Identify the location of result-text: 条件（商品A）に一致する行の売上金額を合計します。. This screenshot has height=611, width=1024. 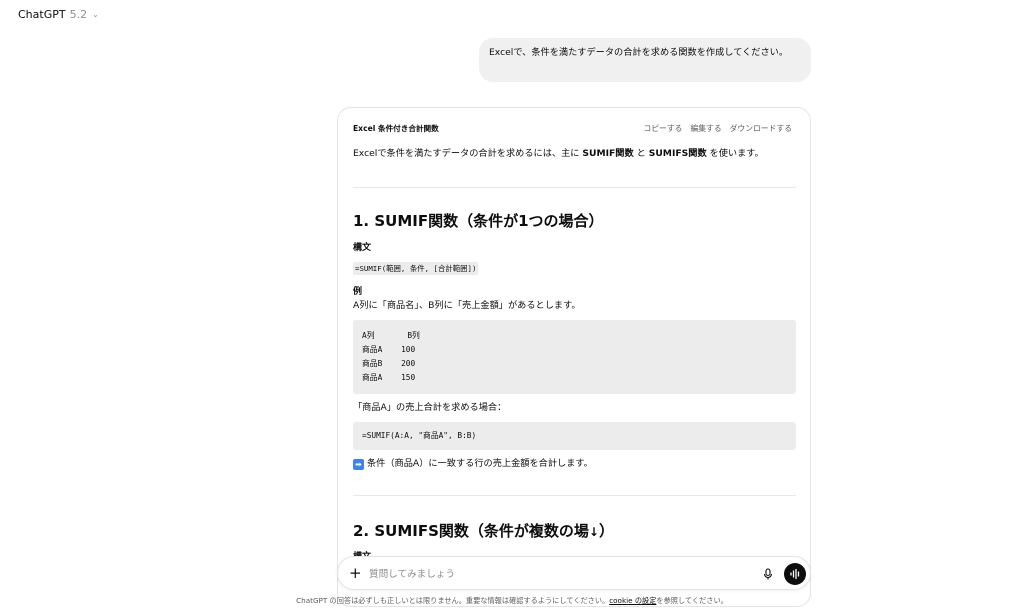
(480, 463).